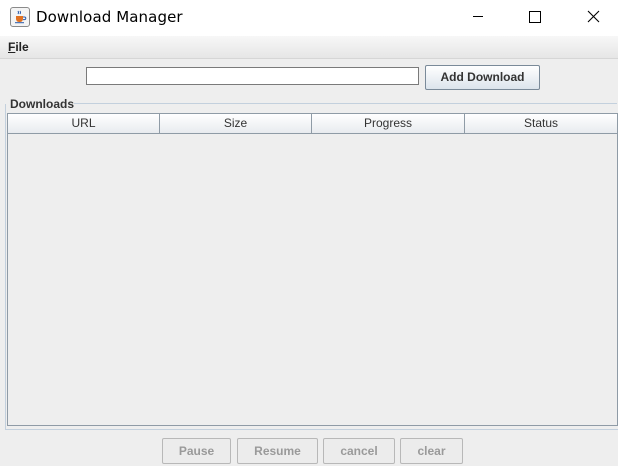 The width and height of the screenshot is (618, 466). Describe the element at coordinates (22, 47) in the screenshot. I see `menu-file-label: ile` at that location.